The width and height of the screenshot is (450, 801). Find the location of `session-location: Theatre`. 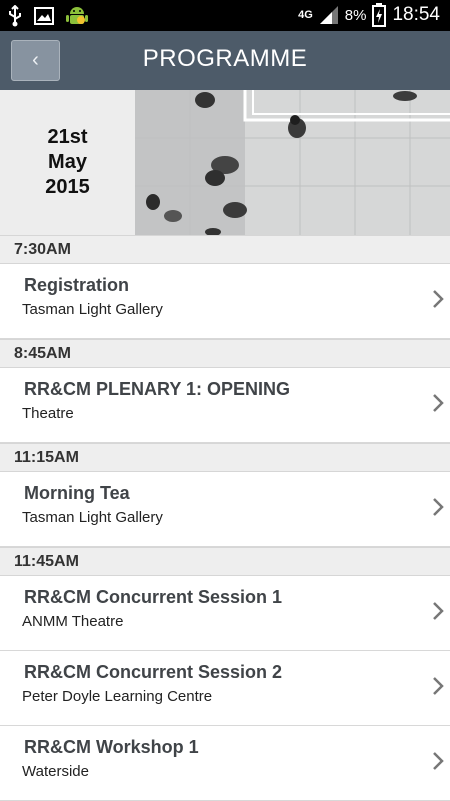

session-location: Theatre is located at coordinates (48, 413).